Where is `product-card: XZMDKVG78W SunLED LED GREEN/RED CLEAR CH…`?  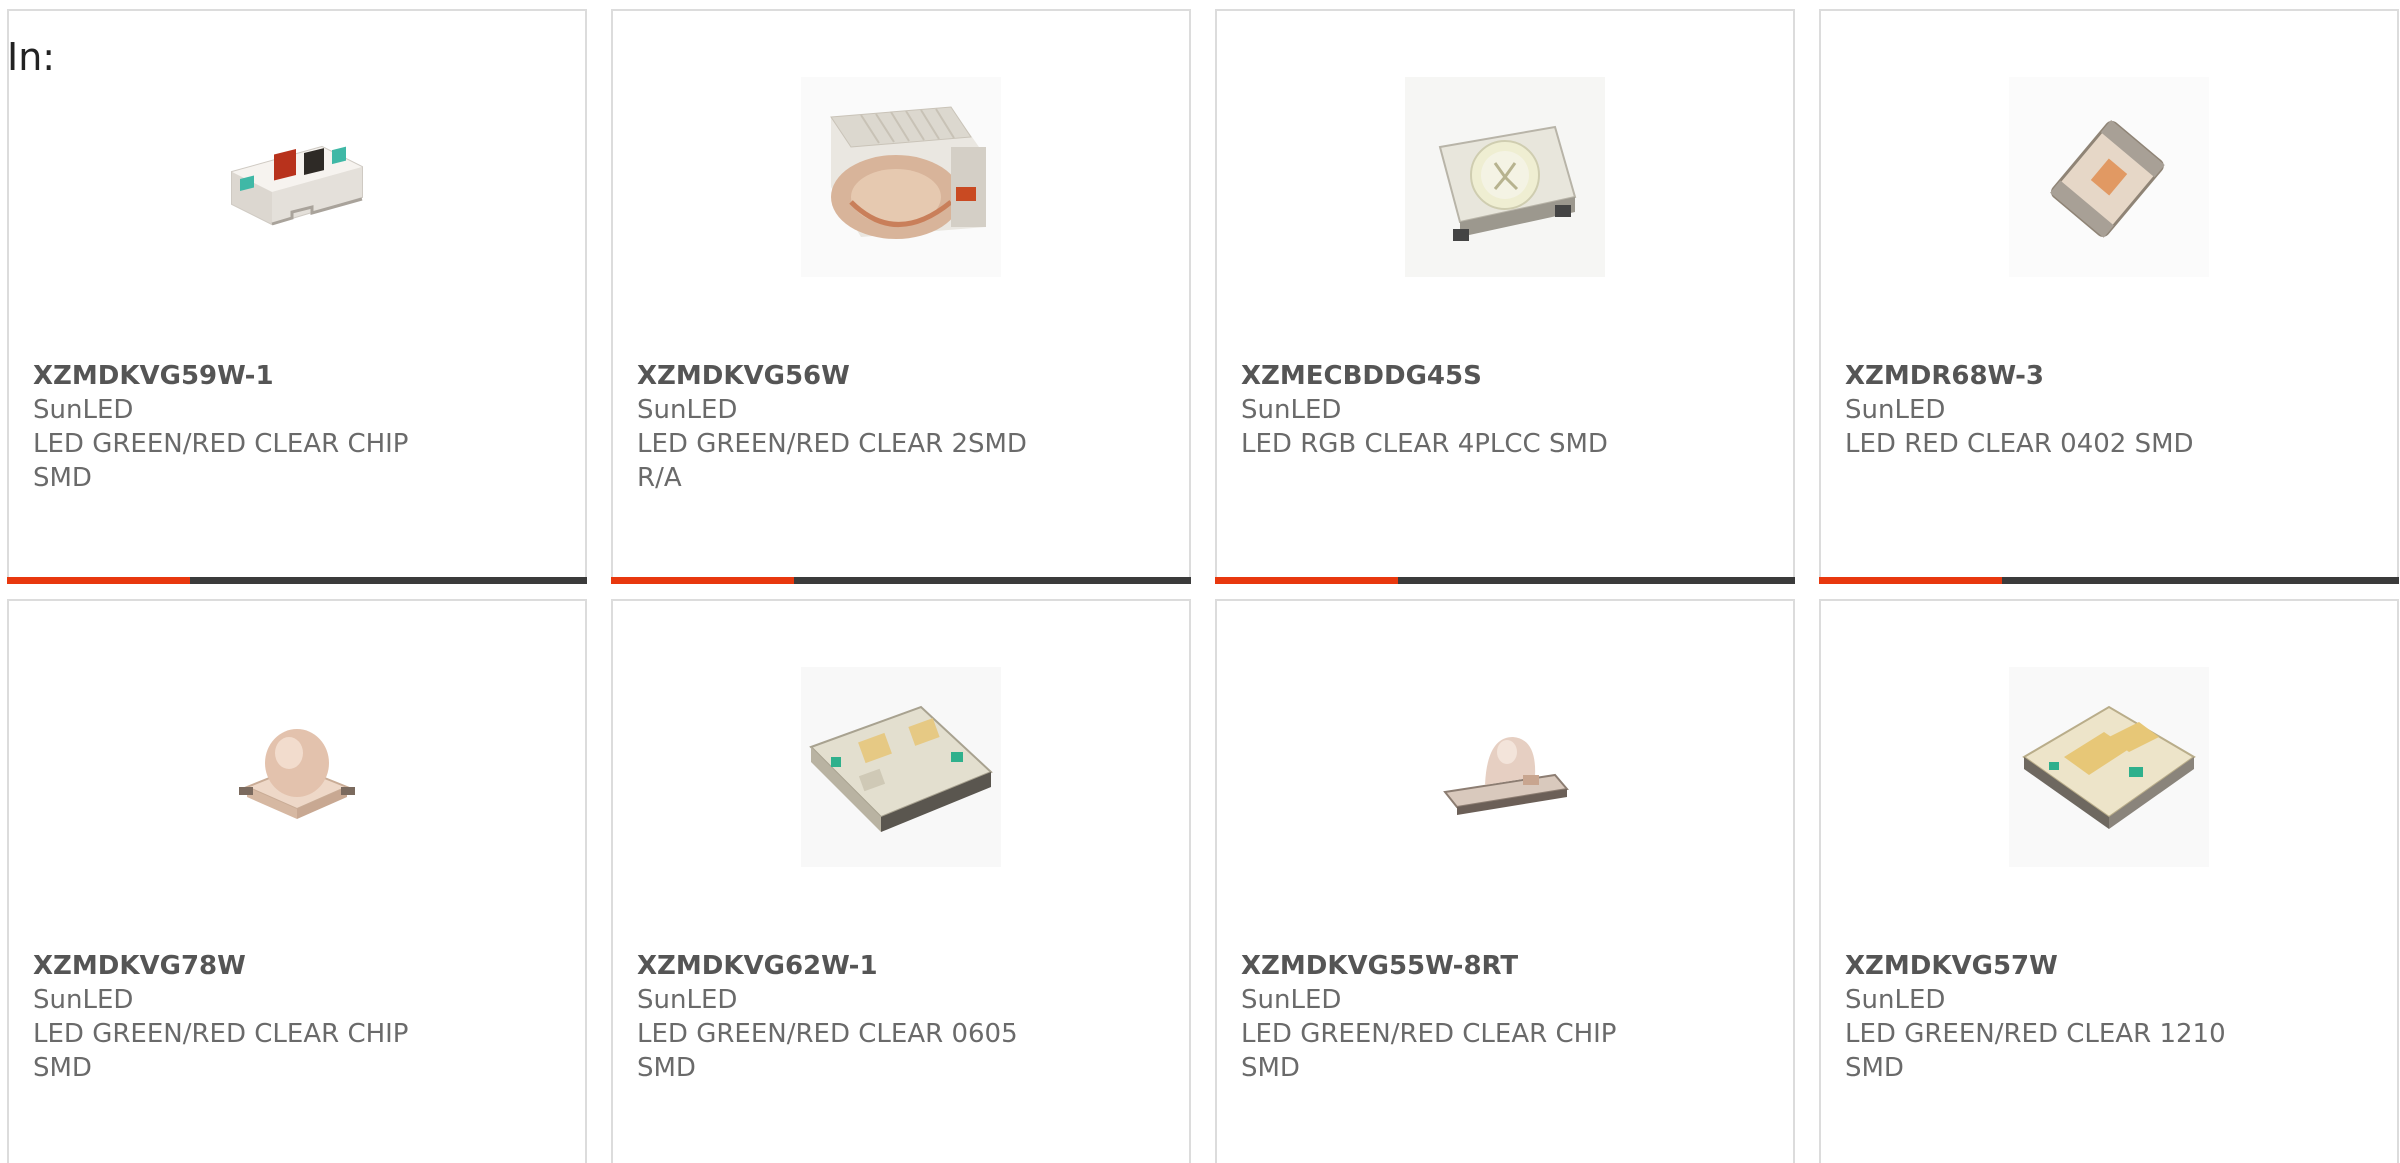
product-card: XZMDKVG78W SunLED LED GREEN/RED CLEAR CH… is located at coordinates (297, 881).